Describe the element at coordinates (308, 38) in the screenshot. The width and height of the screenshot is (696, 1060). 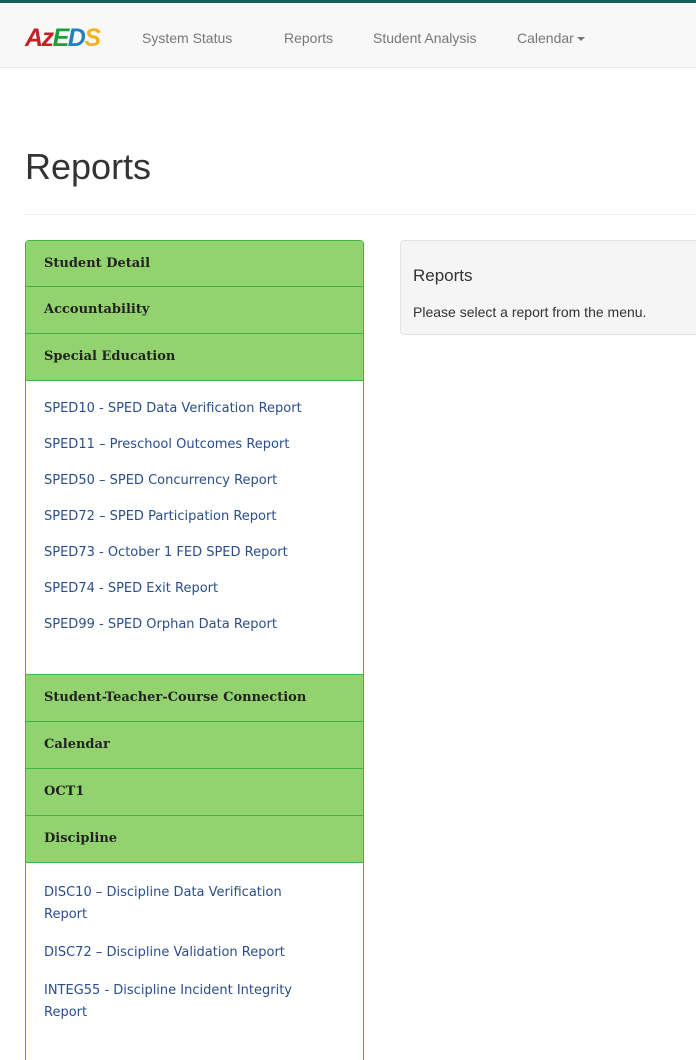
I see `nav-reports: Reports` at that location.